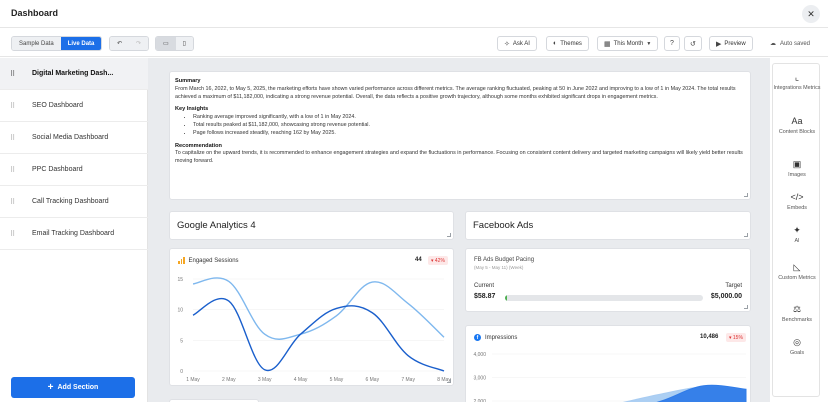 The width and height of the screenshot is (828, 402). What do you see at coordinates (797, 230) in the screenshot?
I see `magic-wand-icon: ✦` at bounding box center [797, 230].